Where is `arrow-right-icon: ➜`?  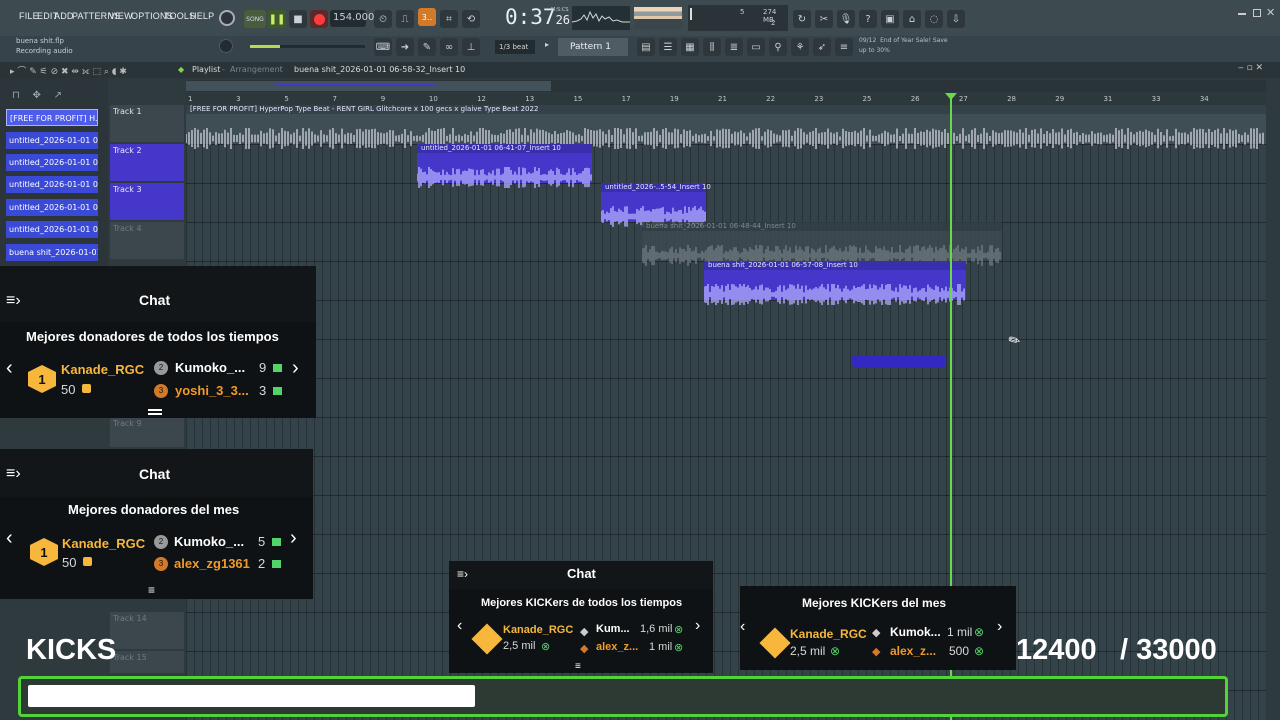 arrow-right-icon: ➜ is located at coordinates (405, 47).